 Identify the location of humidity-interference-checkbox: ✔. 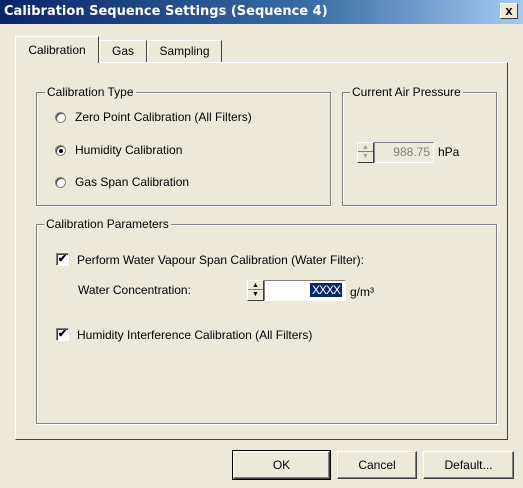
(62, 334).